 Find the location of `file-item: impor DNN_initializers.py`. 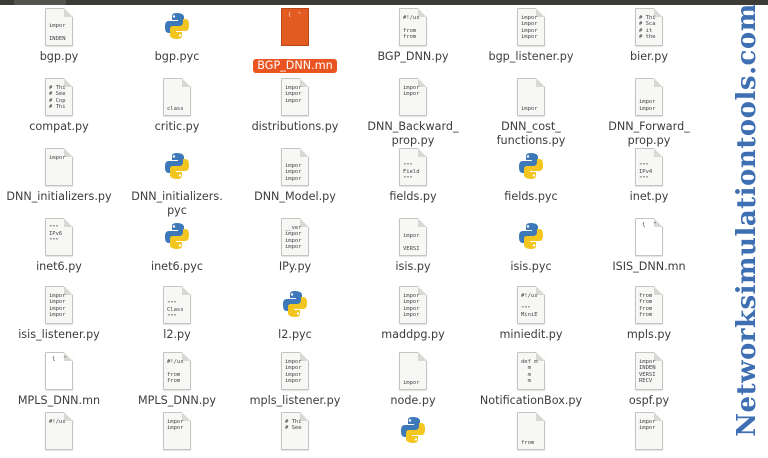

file-item: impor DNN_initializers.py is located at coordinates (59, 176).